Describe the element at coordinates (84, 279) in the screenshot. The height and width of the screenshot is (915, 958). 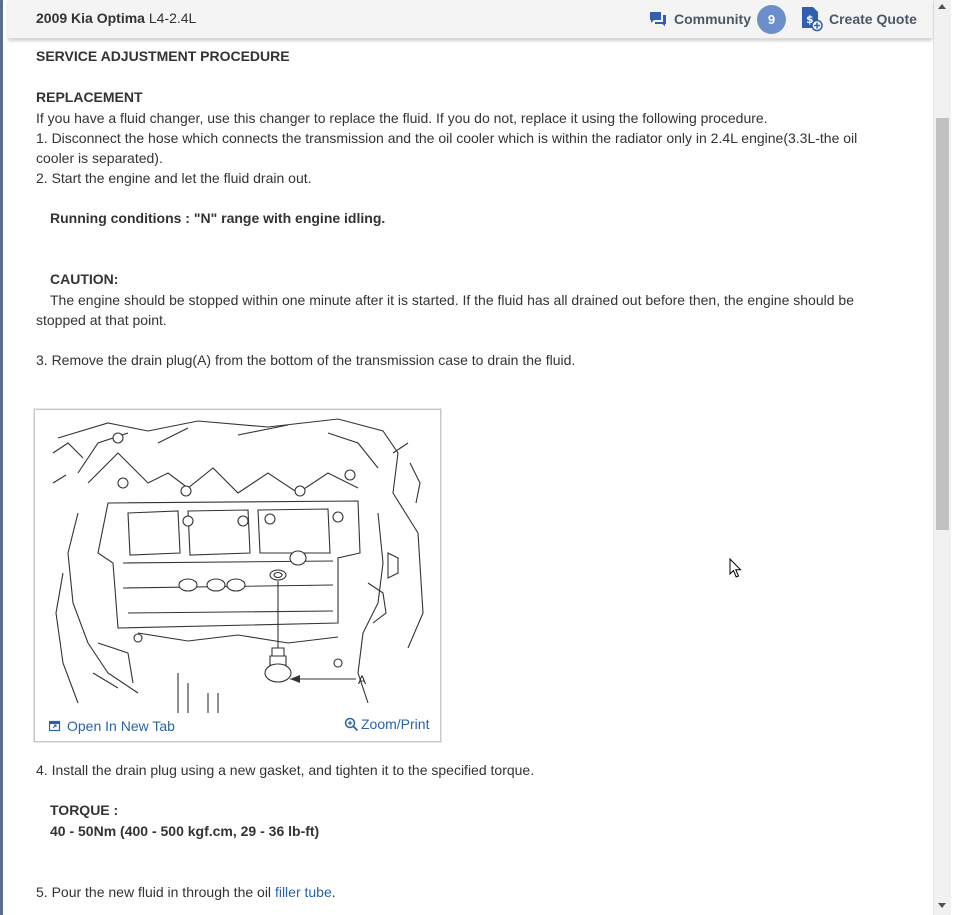
I see `caution-heading: CAUTION:` at that location.